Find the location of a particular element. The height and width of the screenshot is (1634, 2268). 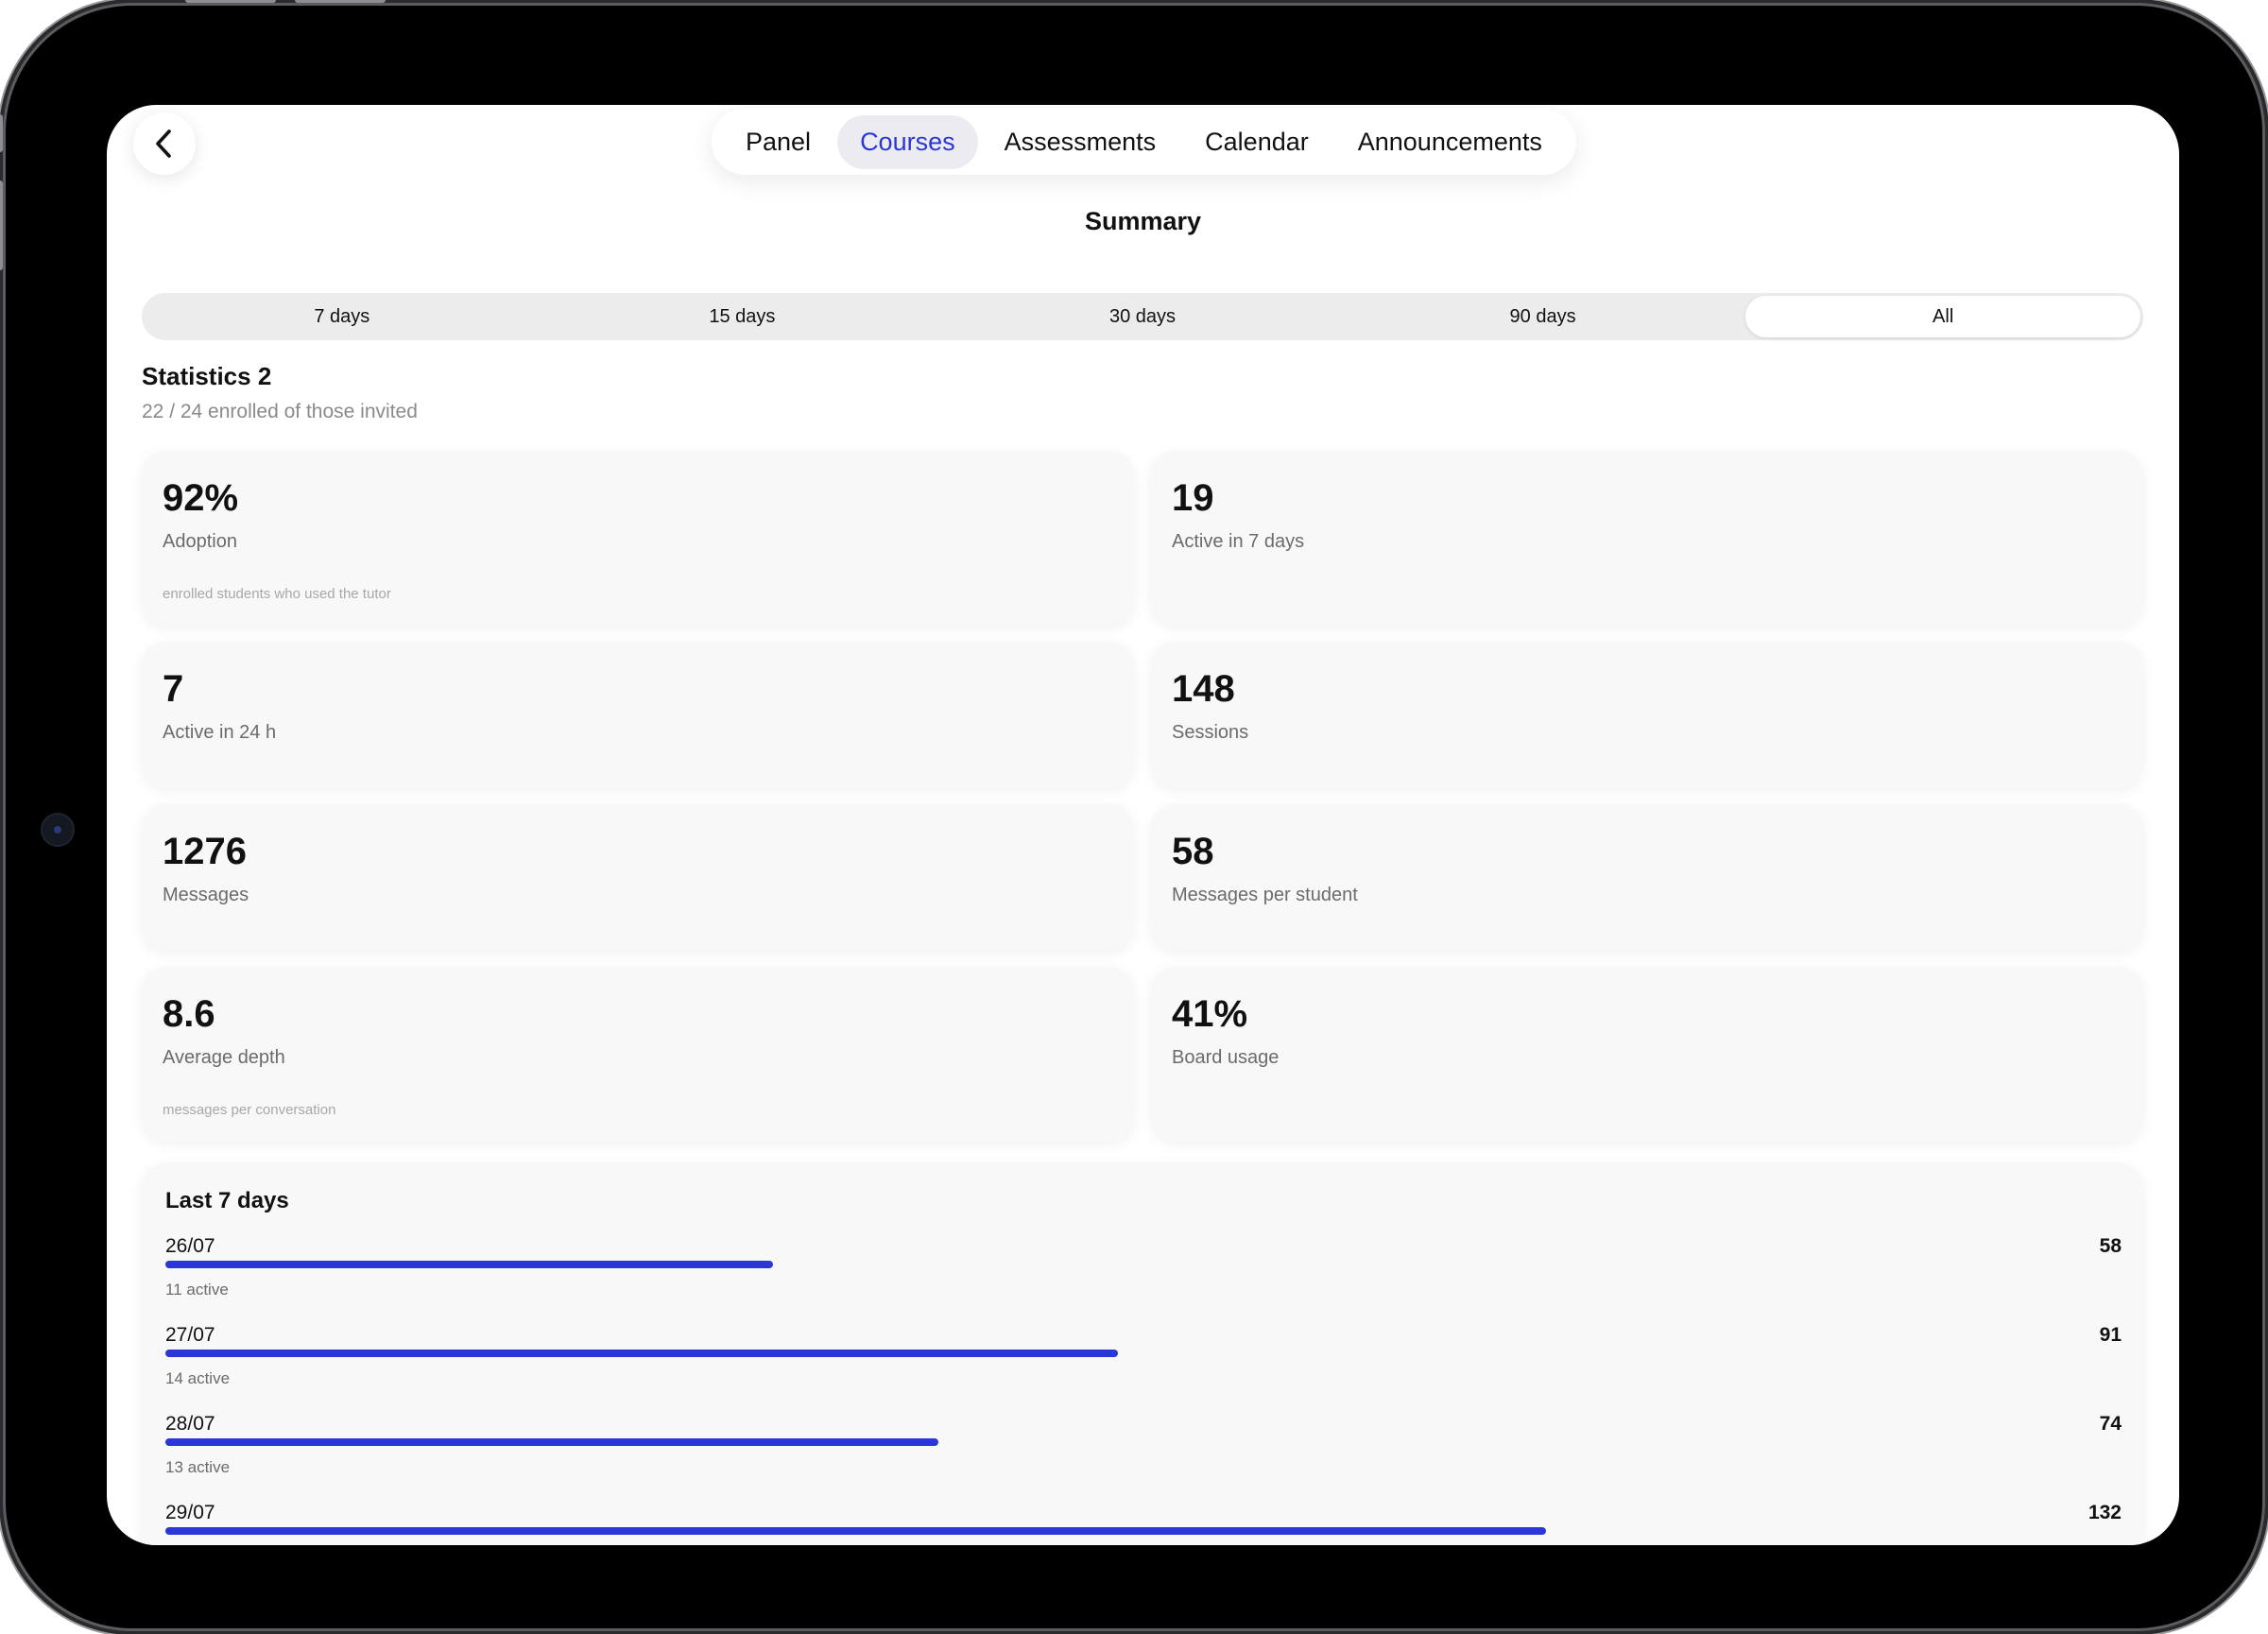

stat-label: Adoption is located at coordinates (200, 541).